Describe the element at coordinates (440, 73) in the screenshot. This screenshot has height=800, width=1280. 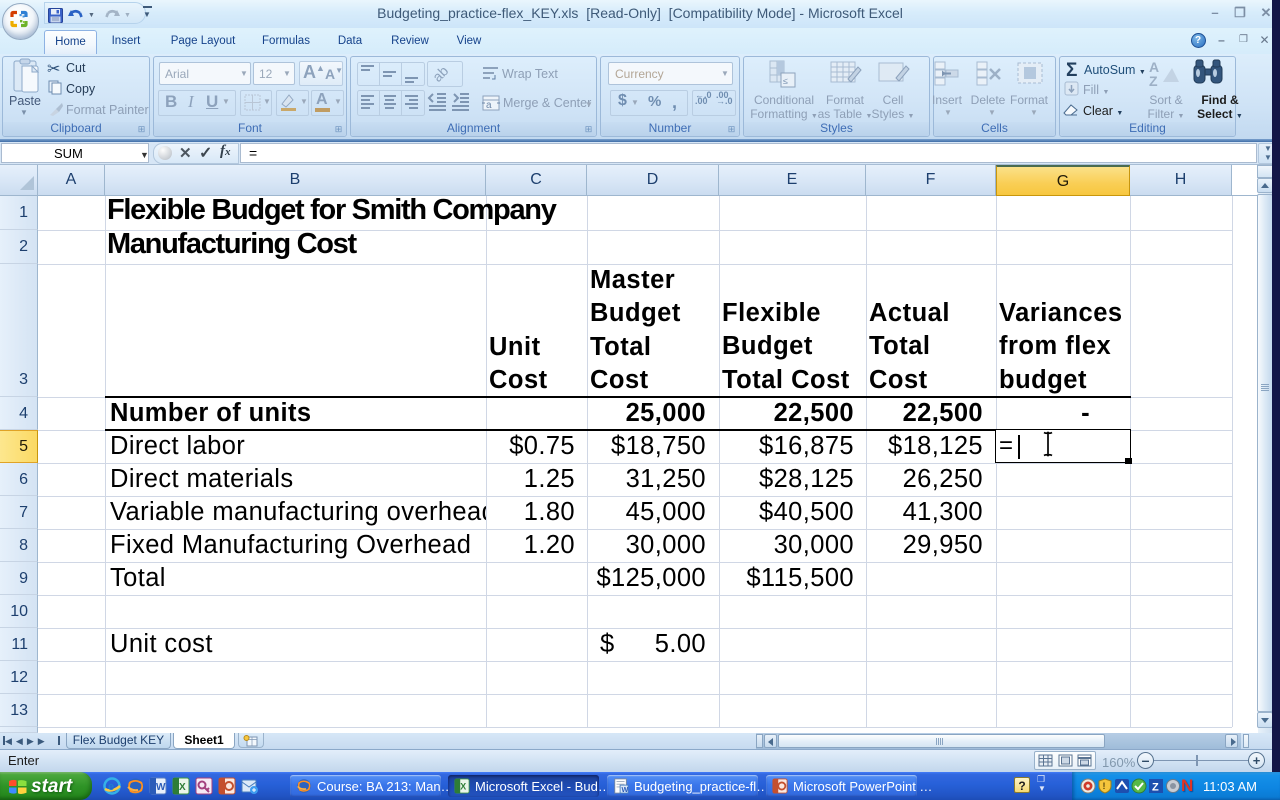
I see `svg-text: ab` at that location.